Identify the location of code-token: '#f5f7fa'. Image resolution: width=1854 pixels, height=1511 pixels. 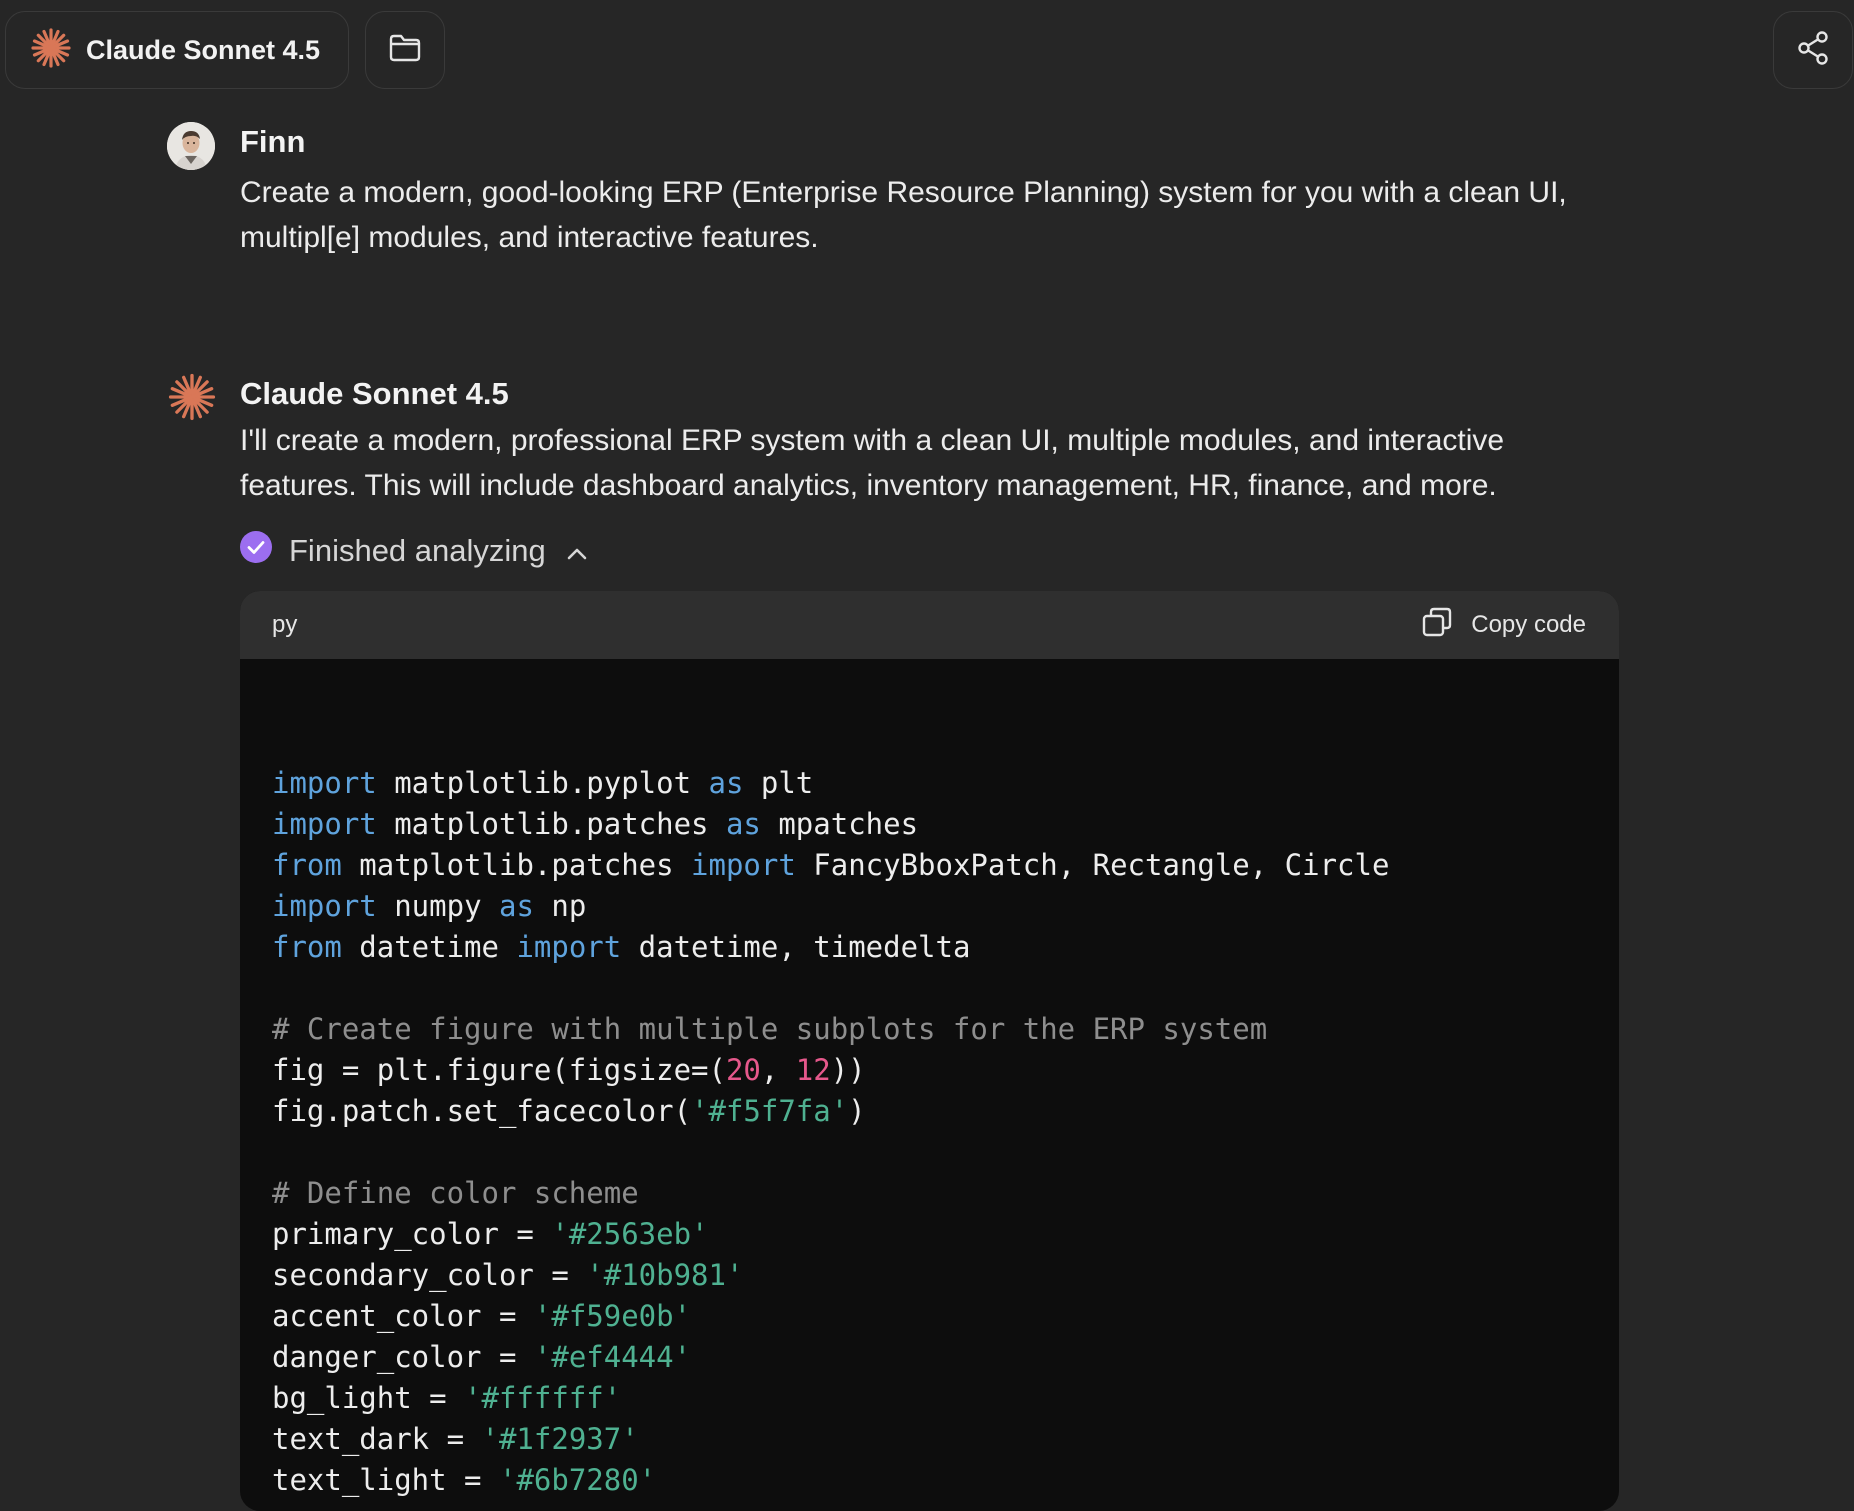
(770, 1111).